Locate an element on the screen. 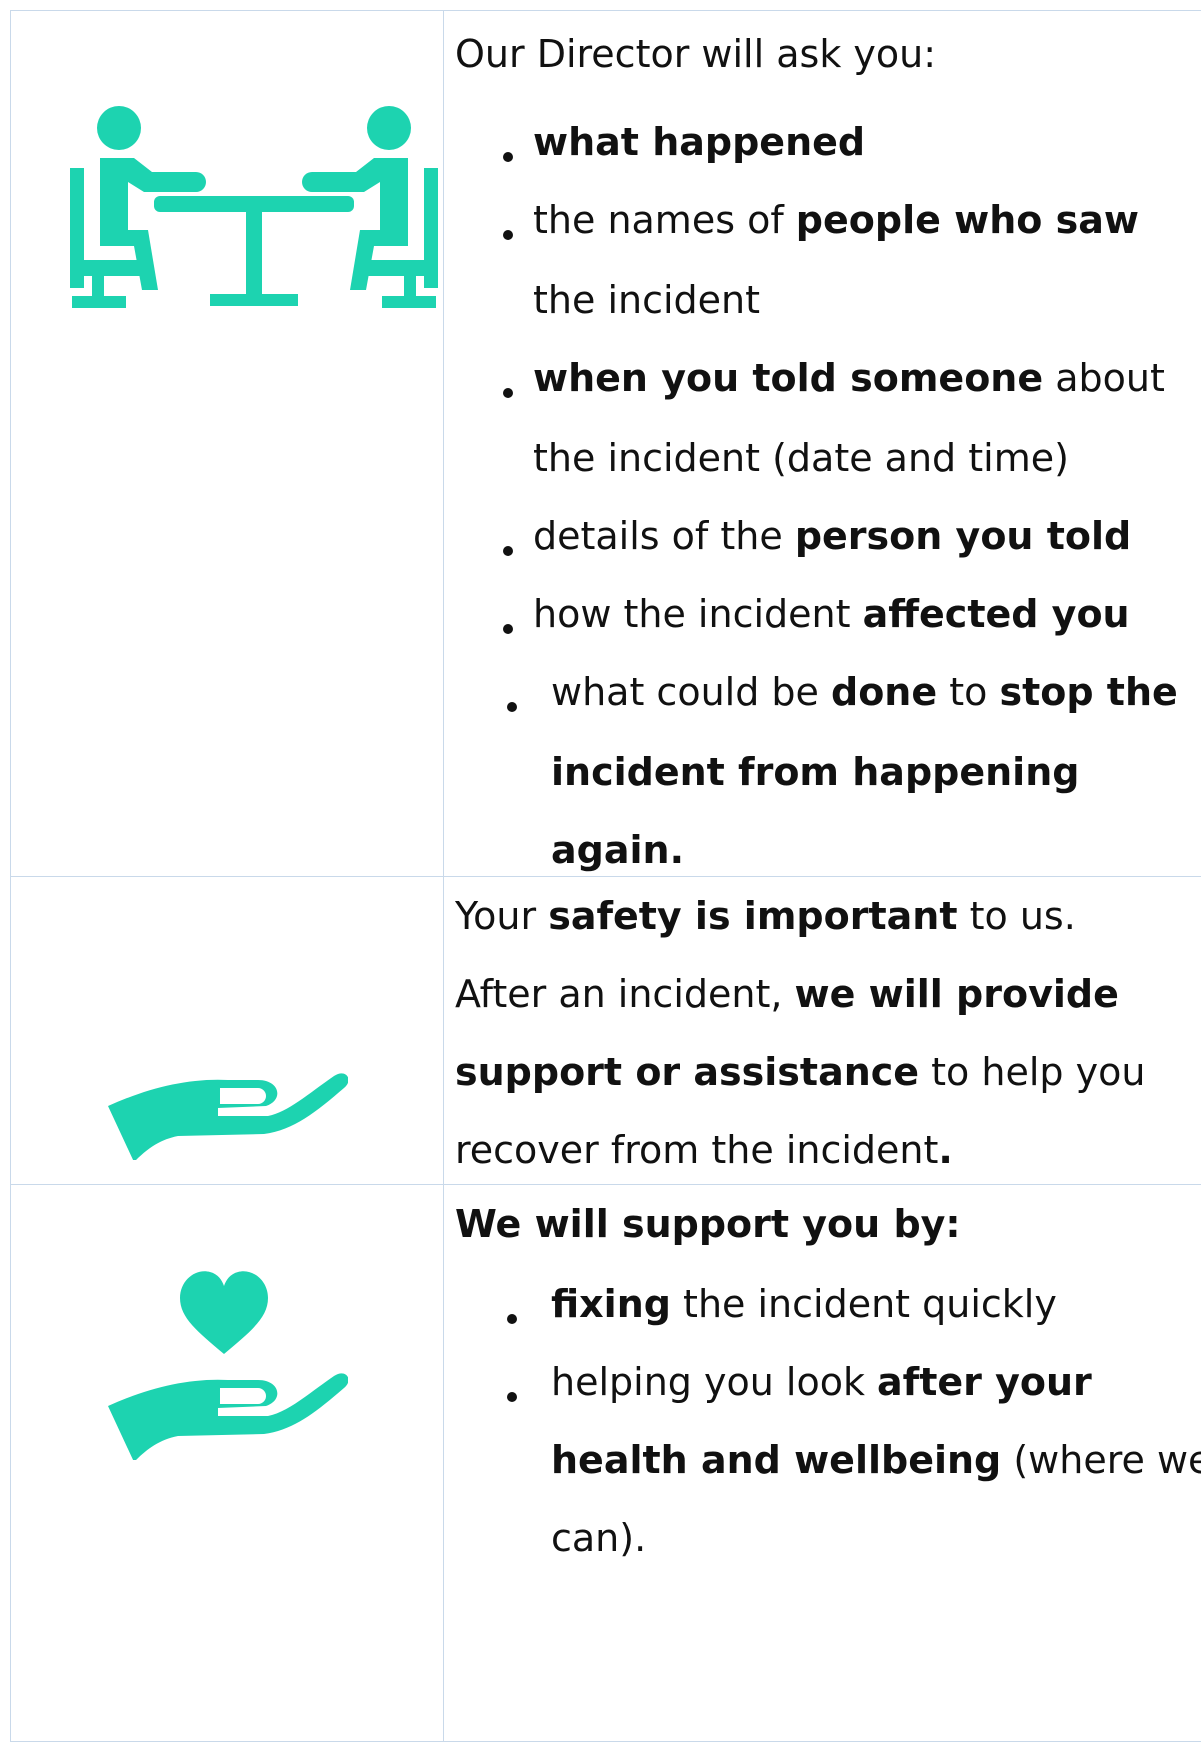 This screenshot has width=1201, height=1742. text: After an incident, is located at coordinates (625, 994).